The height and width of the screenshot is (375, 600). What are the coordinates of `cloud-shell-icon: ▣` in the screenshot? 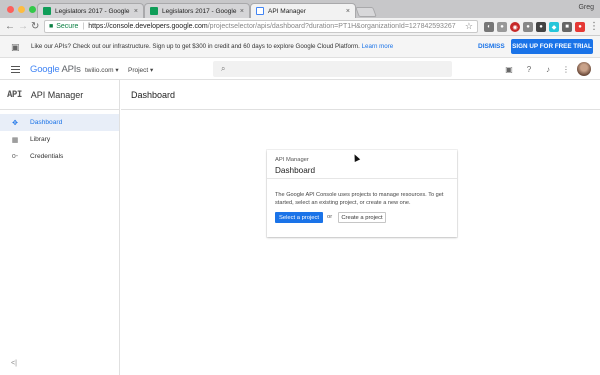 It's located at (509, 69).